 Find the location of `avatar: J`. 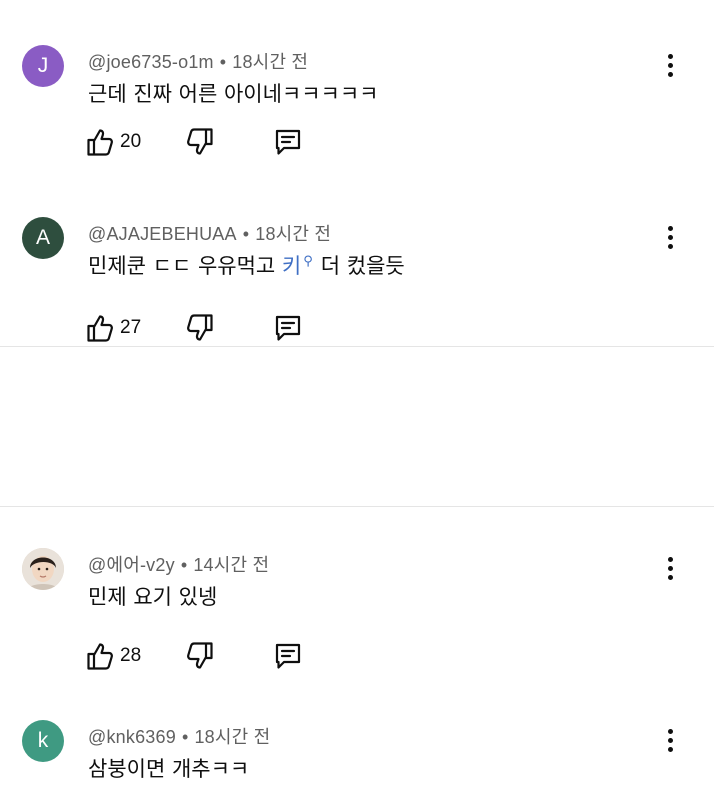

avatar: J is located at coordinates (43, 66).